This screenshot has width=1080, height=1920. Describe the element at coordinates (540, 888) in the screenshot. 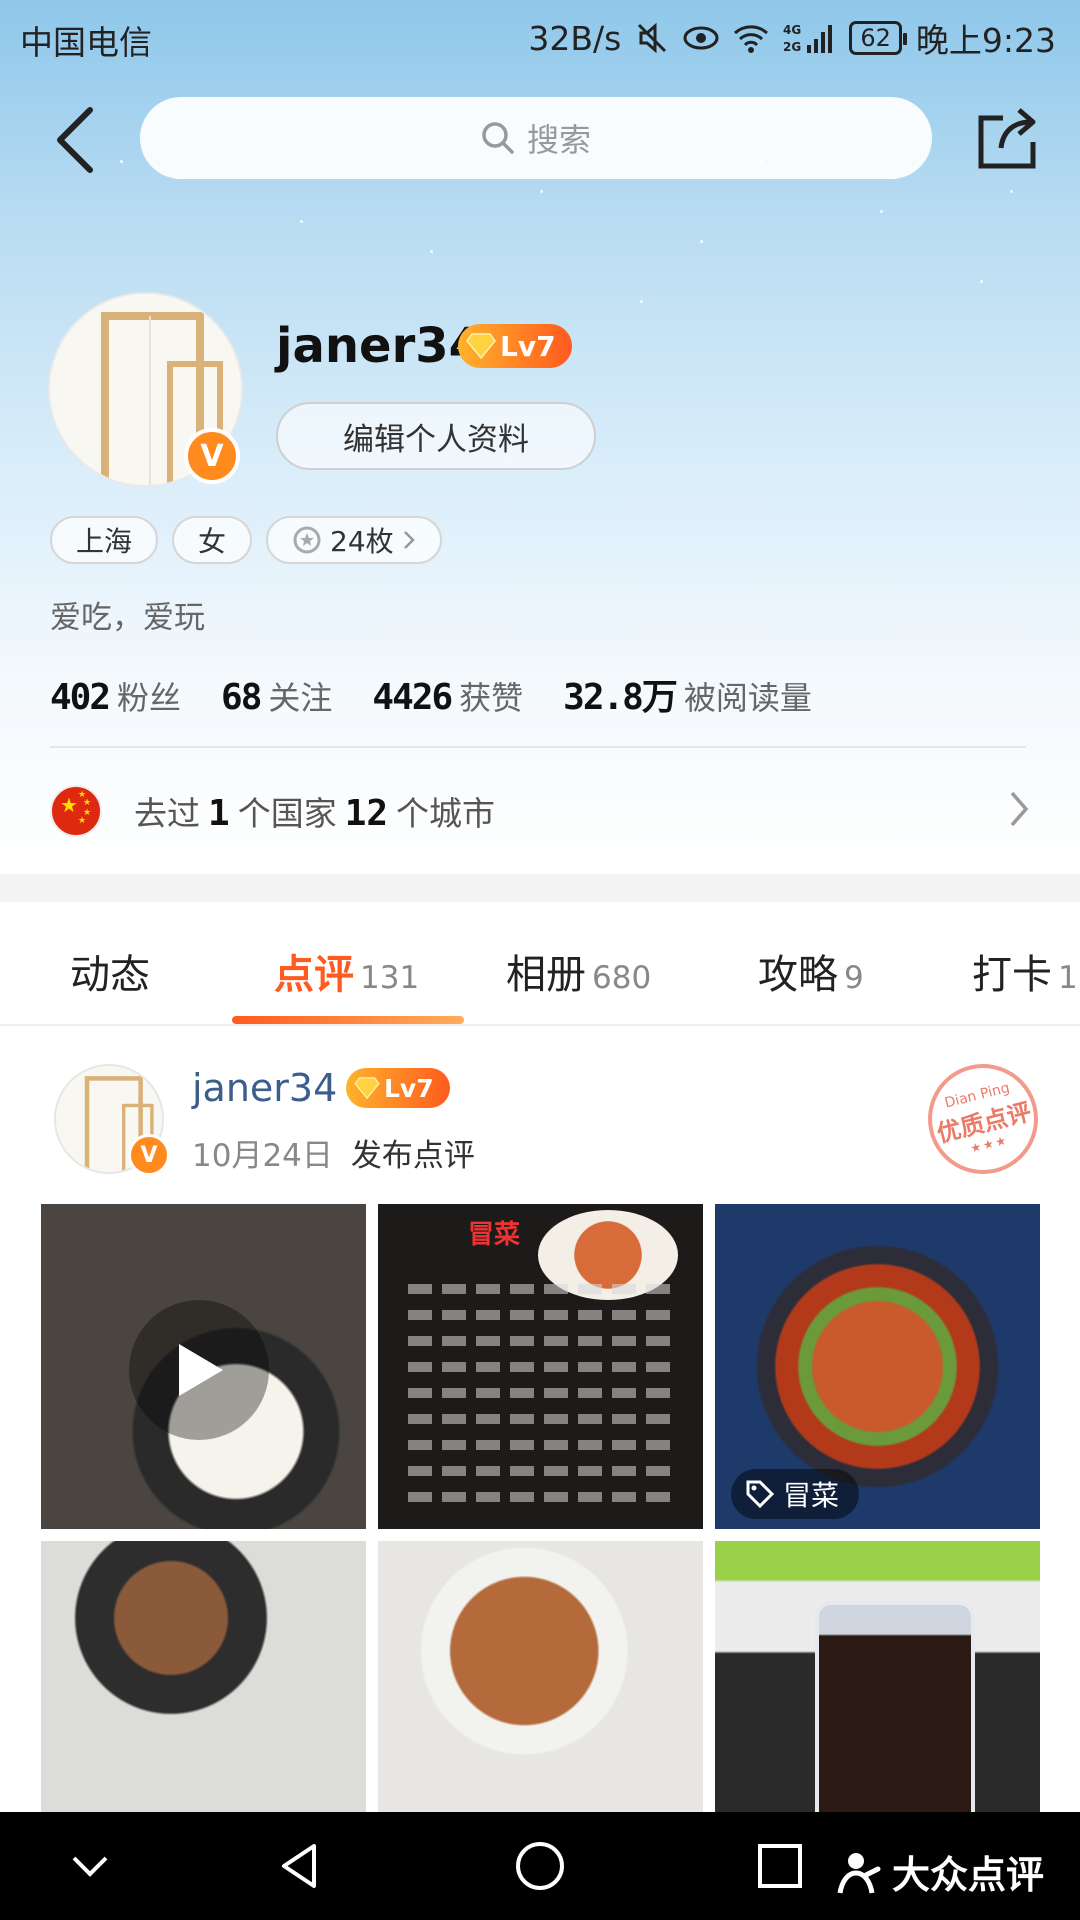

I see `section-separator` at that location.